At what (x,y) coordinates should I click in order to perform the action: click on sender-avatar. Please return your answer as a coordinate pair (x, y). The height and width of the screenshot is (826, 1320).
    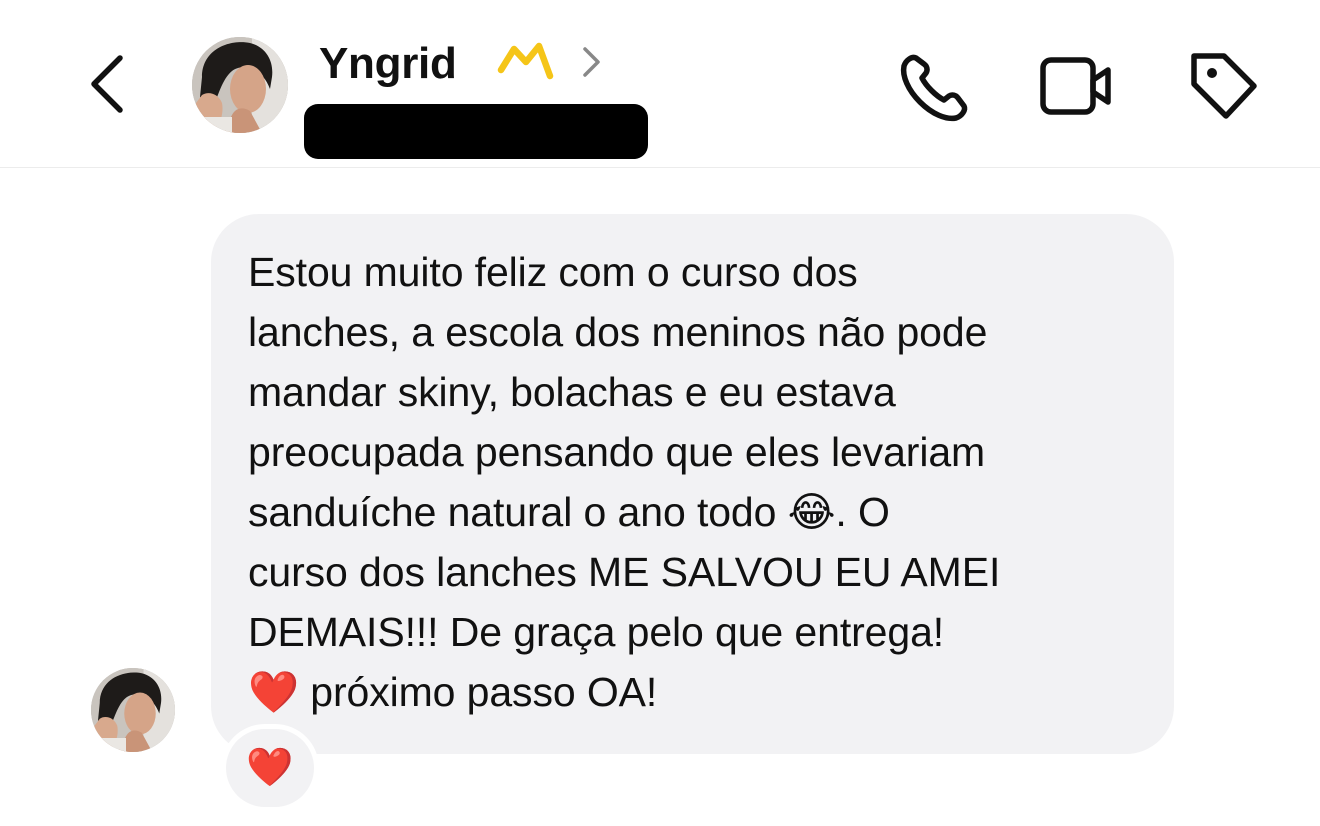
    Looking at the image, I should click on (133, 710).